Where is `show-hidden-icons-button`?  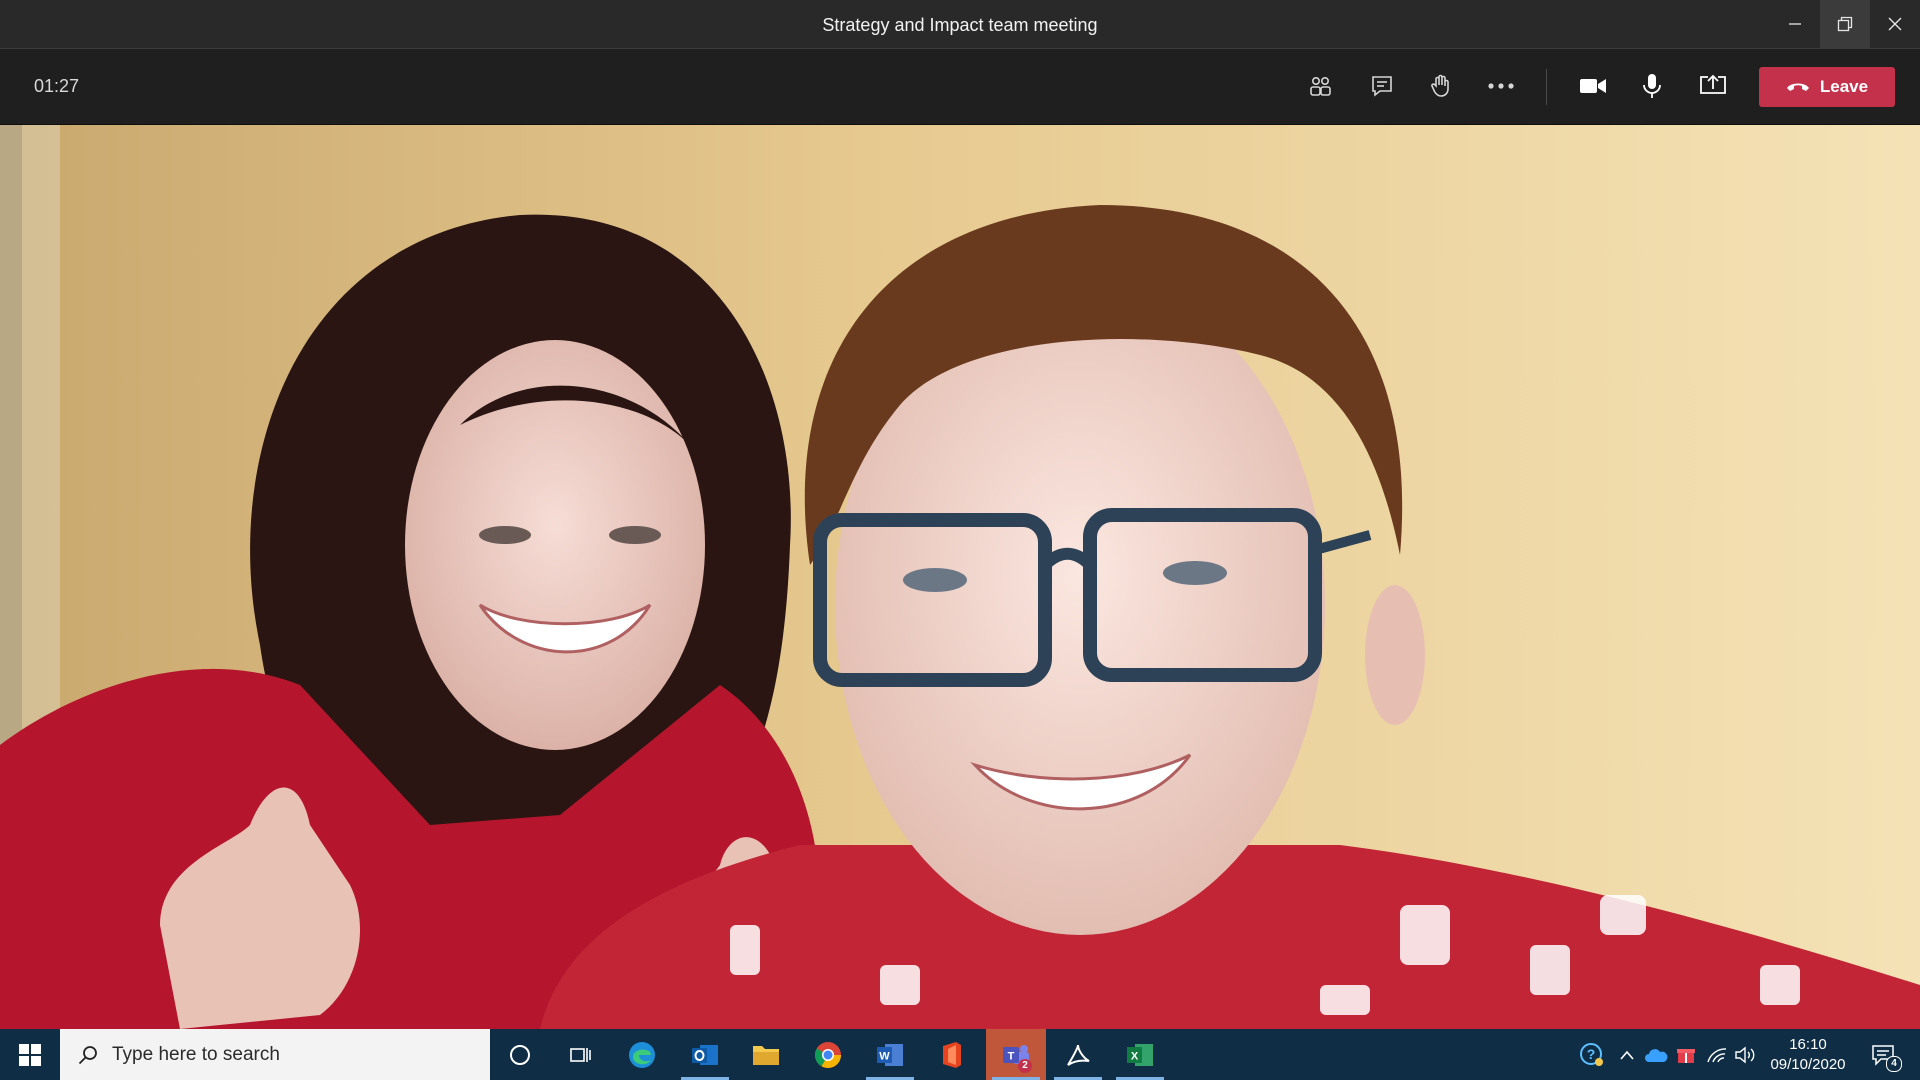
show-hidden-icons-button is located at coordinates (1627, 1055).